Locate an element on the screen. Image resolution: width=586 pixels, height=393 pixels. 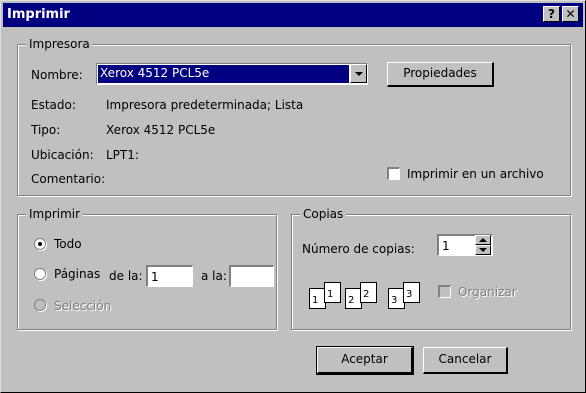
type-value: Xerox 4512 PCL5e is located at coordinates (161, 130).